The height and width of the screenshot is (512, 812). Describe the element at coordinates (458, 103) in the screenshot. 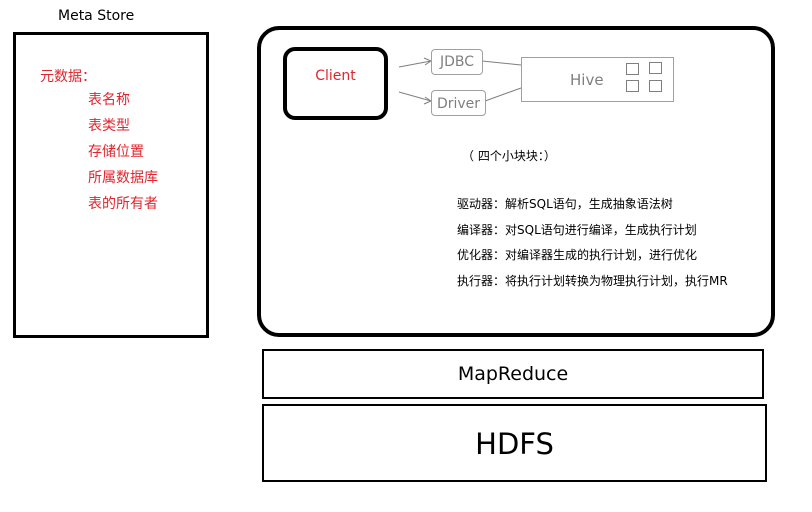

I see `driver-box: Driver` at that location.